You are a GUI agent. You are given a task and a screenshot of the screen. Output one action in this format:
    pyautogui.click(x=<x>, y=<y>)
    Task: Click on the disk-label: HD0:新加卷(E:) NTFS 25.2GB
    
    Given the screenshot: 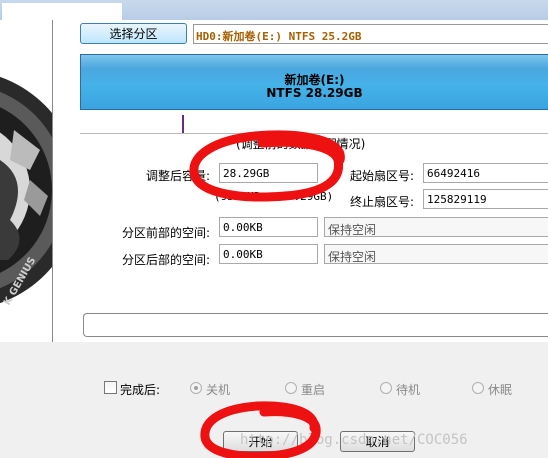 What is the action you would take?
    pyautogui.click(x=370, y=34)
    